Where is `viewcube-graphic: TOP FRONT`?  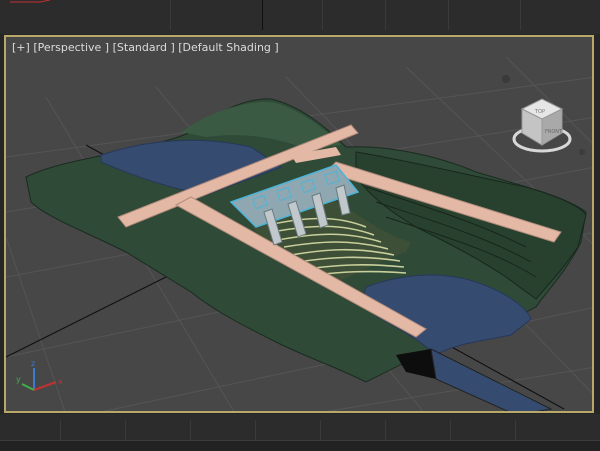 viewcube-graphic: TOP FRONT is located at coordinates (542, 117).